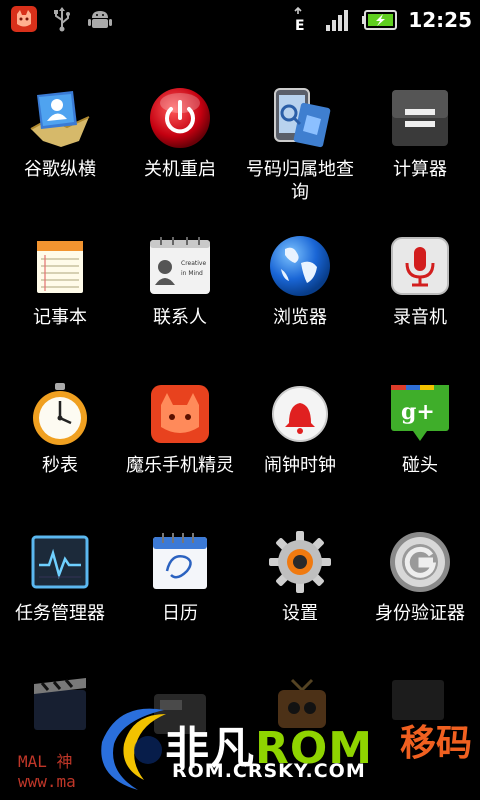 The image size is (480, 800). What do you see at coordinates (180, 302) in the screenshot?
I see `app-contacts: Creative in Mind 联系人` at bounding box center [180, 302].